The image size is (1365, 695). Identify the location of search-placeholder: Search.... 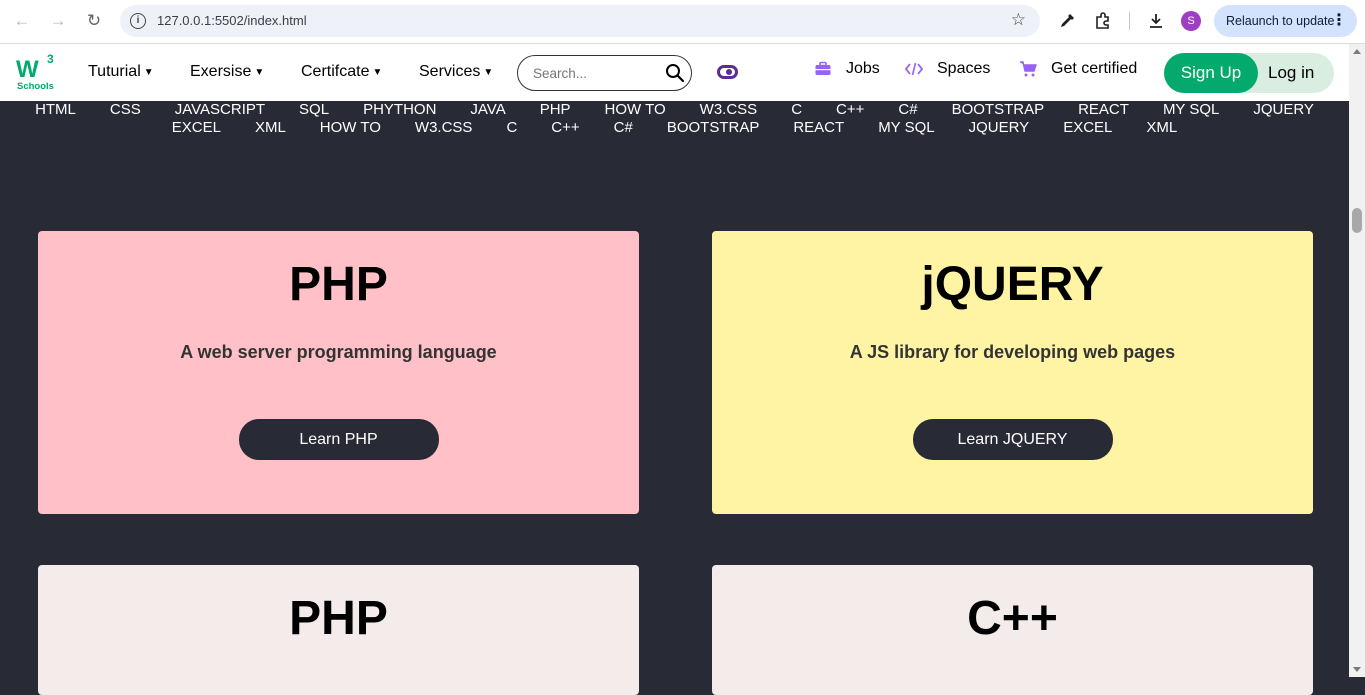
(560, 73).